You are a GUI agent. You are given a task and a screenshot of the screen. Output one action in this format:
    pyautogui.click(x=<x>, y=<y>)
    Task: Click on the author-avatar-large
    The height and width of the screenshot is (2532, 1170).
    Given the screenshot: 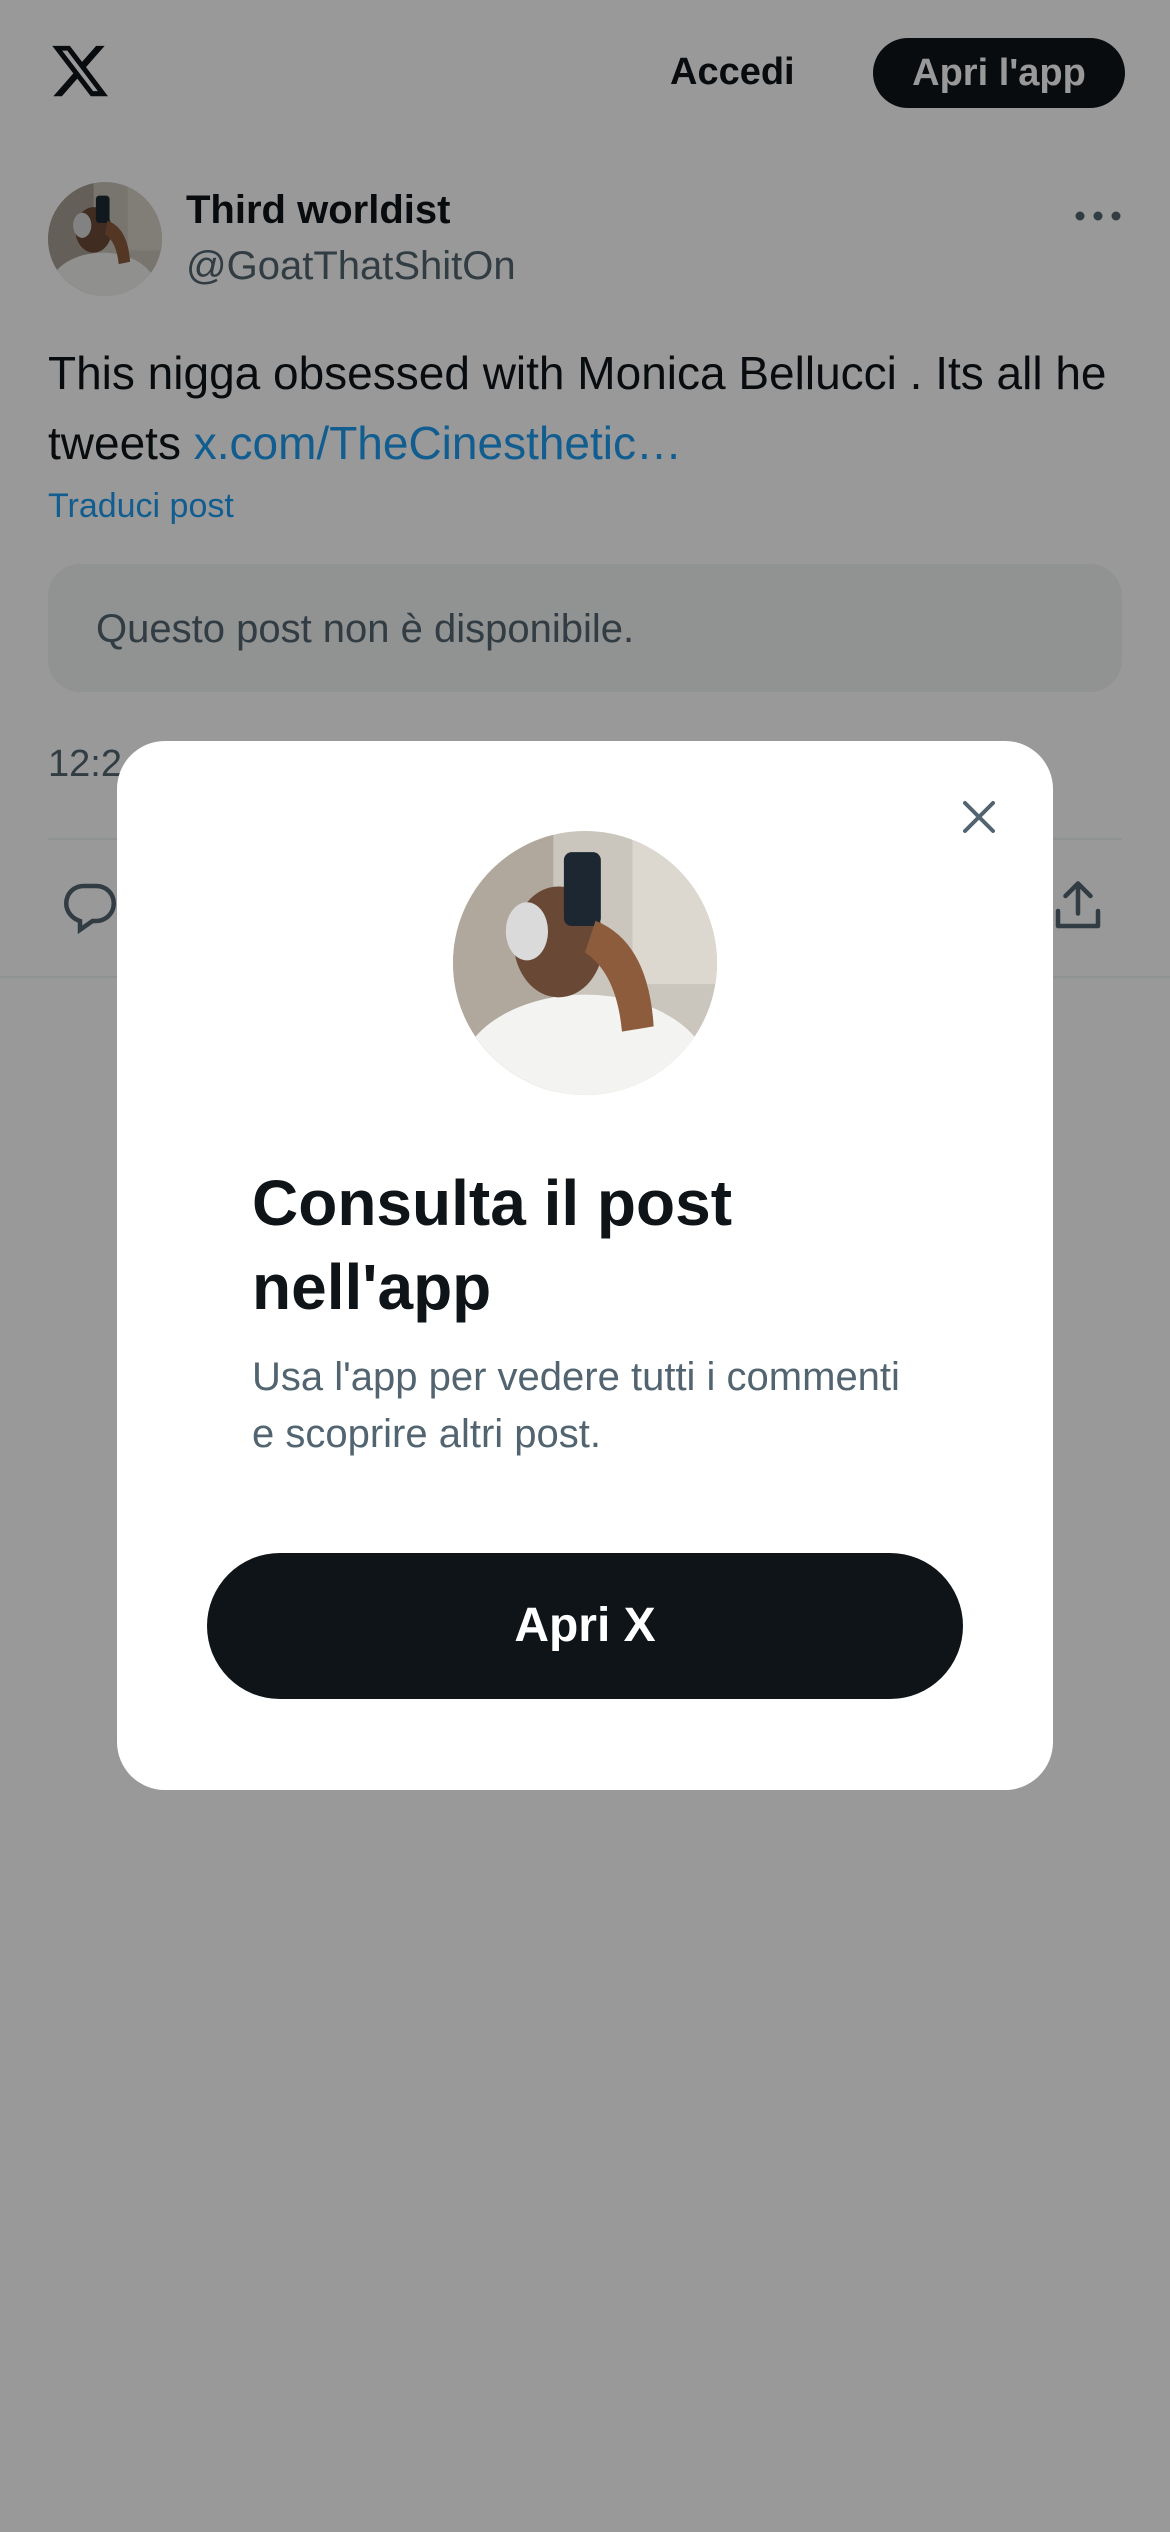 What is the action you would take?
    pyautogui.click(x=585, y=963)
    